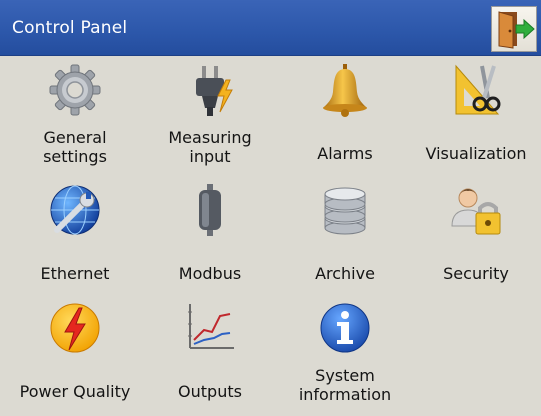 The height and width of the screenshot is (416, 541). Describe the element at coordinates (75, 357) in the screenshot. I see `tile-power-quality: Power Quality` at that location.